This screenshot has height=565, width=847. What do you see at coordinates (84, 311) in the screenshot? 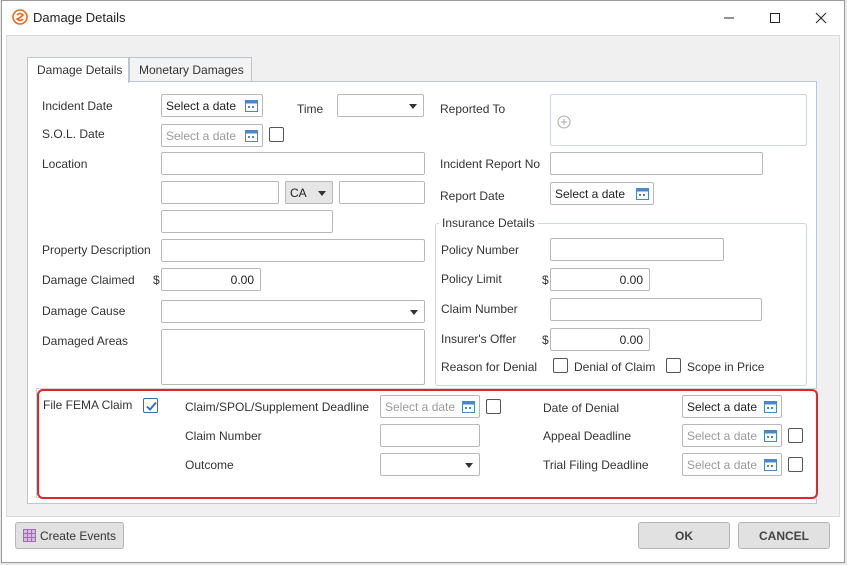
I see `damage-cause-label: Damage Cause` at bounding box center [84, 311].